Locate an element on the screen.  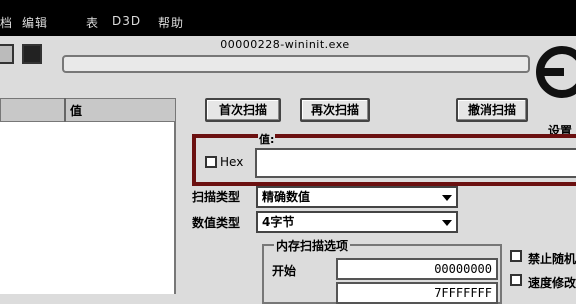
start-label: 开始 is located at coordinates (284, 271).